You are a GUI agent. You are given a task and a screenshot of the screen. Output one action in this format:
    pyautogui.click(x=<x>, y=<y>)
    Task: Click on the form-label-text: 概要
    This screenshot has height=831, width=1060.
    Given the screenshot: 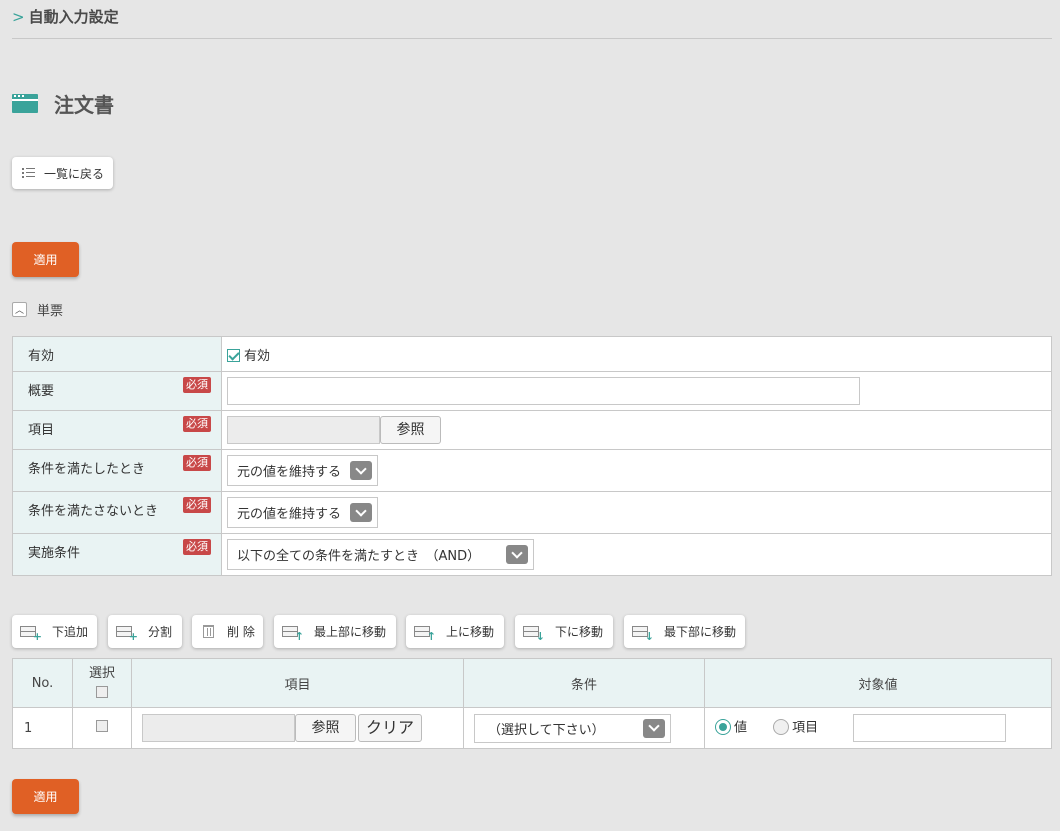 What is the action you would take?
    pyautogui.click(x=41, y=391)
    